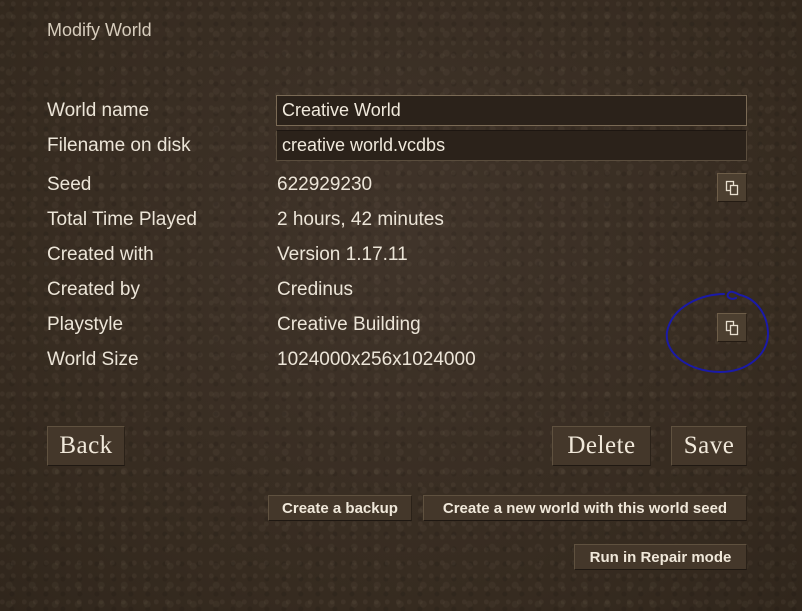 The width and height of the screenshot is (802, 611). What do you see at coordinates (340, 508) in the screenshot?
I see `create-backup-button: Create a backup` at bounding box center [340, 508].